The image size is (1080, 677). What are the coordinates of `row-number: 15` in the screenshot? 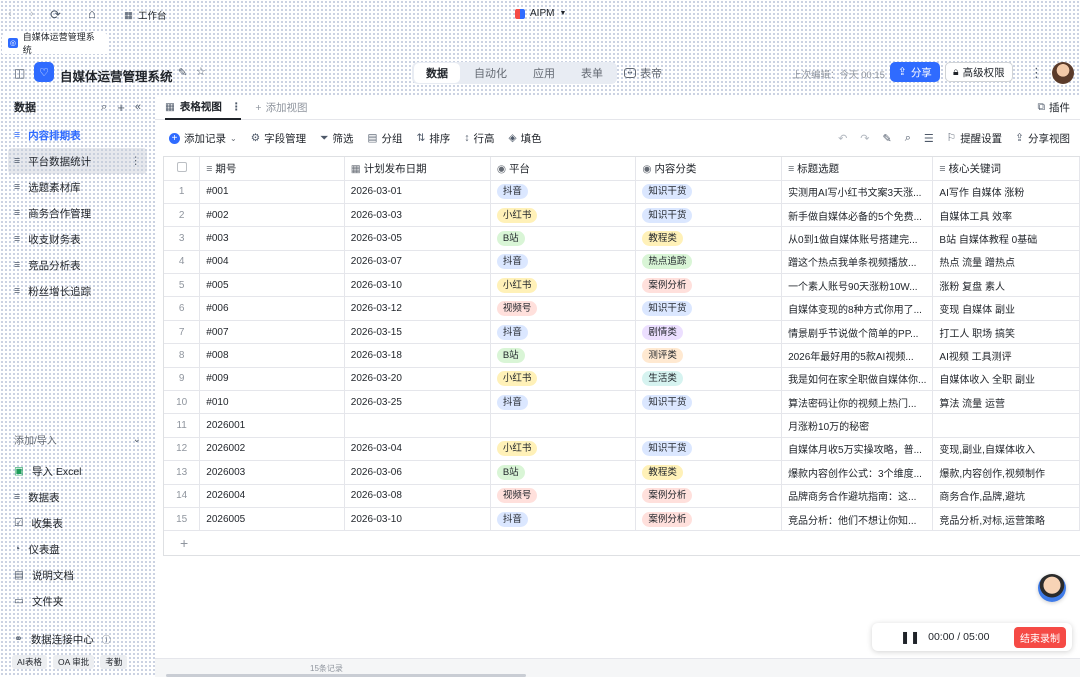 It's located at (182, 519).